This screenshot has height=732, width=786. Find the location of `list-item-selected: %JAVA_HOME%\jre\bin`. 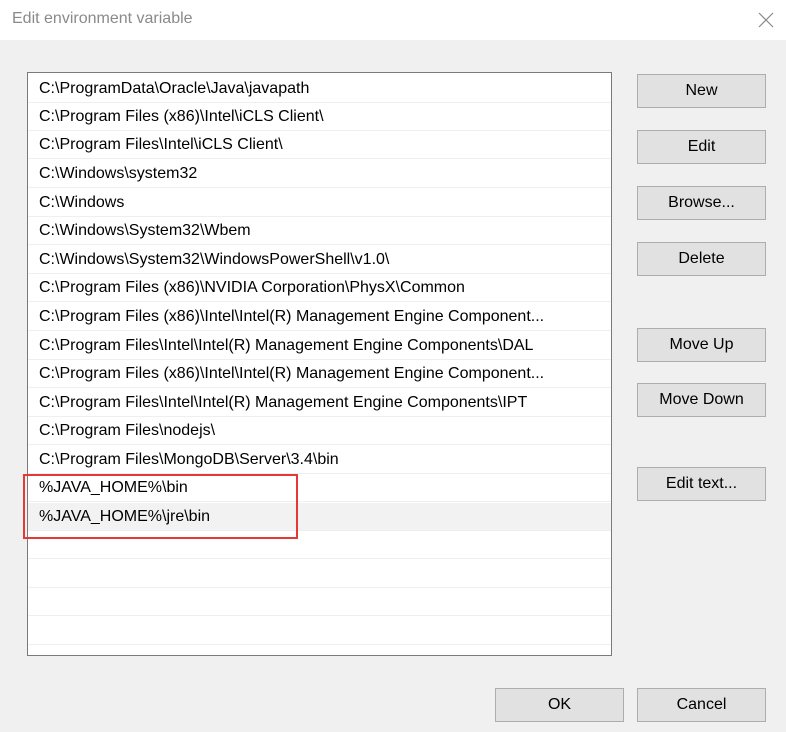

list-item-selected: %JAVA_HOME%\jre\bin is located at coordinates (319, 517).